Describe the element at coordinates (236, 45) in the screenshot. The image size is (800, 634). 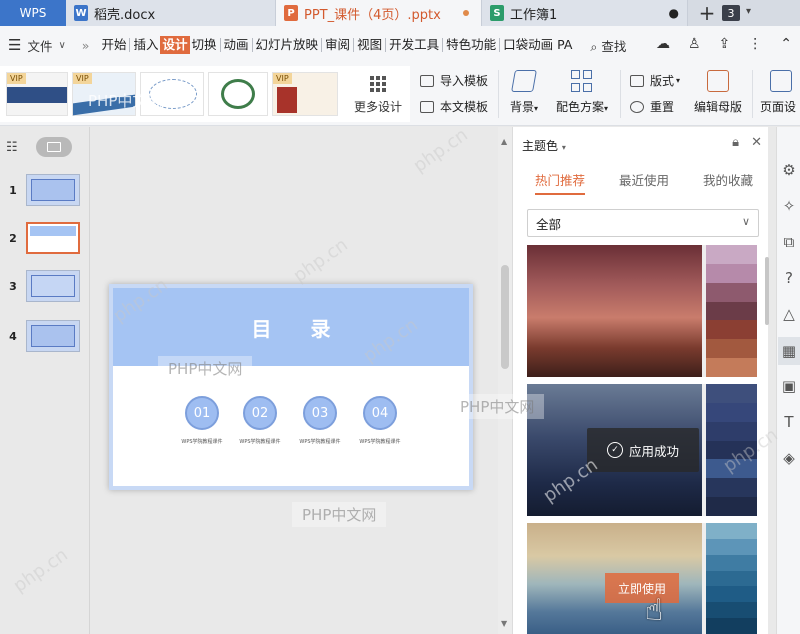
I see `menu-item-animation: 动画` at that location.